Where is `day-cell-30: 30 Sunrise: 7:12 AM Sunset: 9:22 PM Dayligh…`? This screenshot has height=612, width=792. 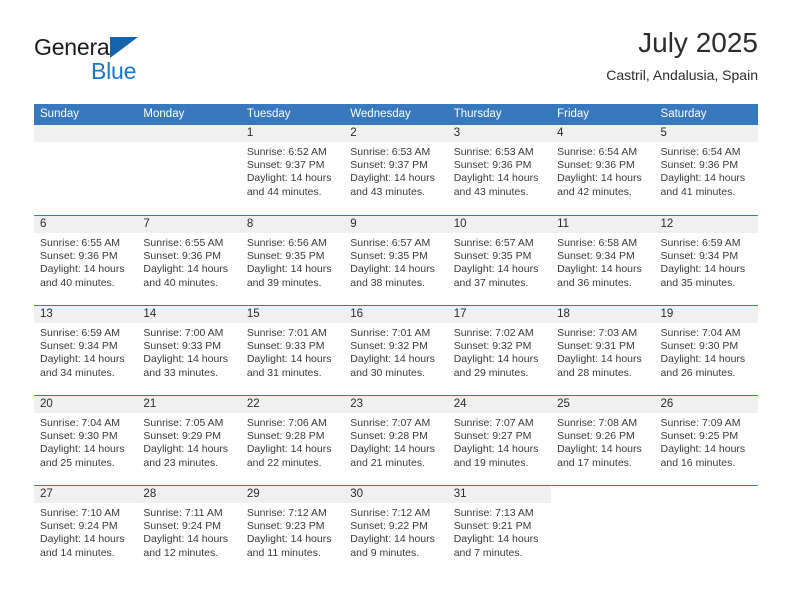
day-cell-30: 30 Sunrise: 7:12 AM Sunset: 9:22 PM Dayligh… is located at coordinates (396, 530).